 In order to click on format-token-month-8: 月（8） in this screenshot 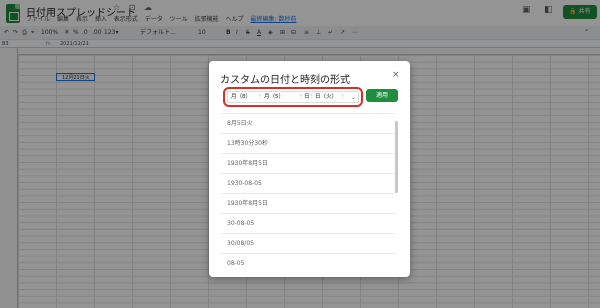, I will do `click(241, 97)`.